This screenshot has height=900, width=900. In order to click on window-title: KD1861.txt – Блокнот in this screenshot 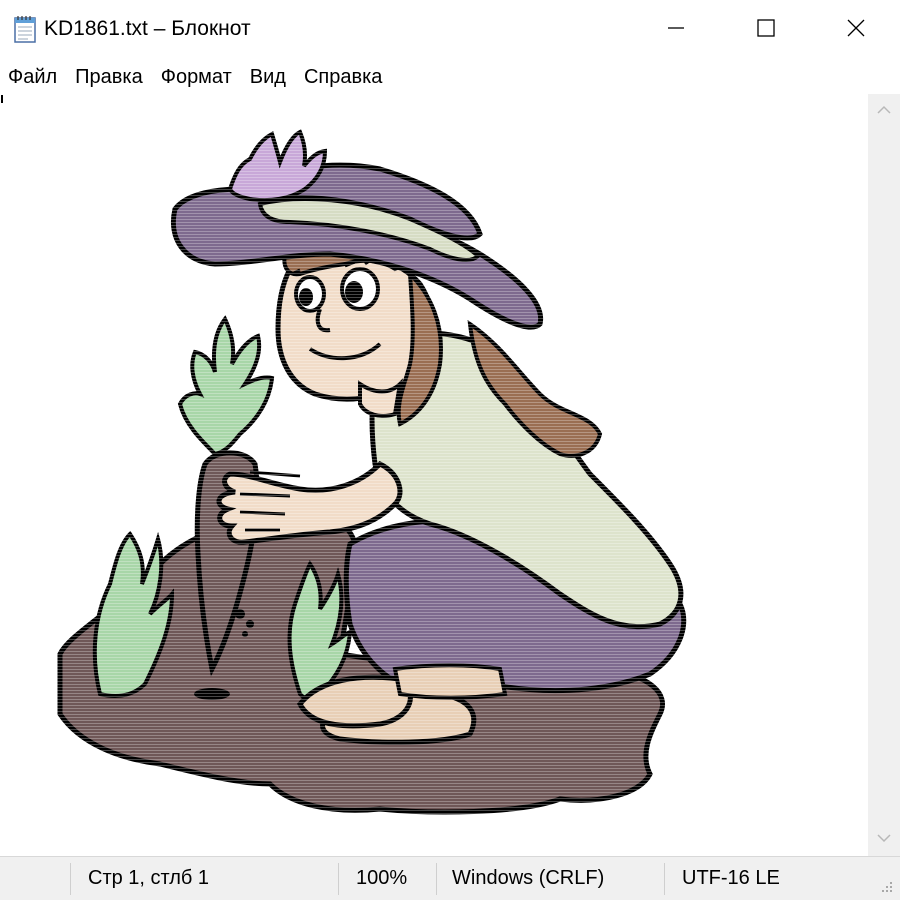, I will do `click(147, 28)`.